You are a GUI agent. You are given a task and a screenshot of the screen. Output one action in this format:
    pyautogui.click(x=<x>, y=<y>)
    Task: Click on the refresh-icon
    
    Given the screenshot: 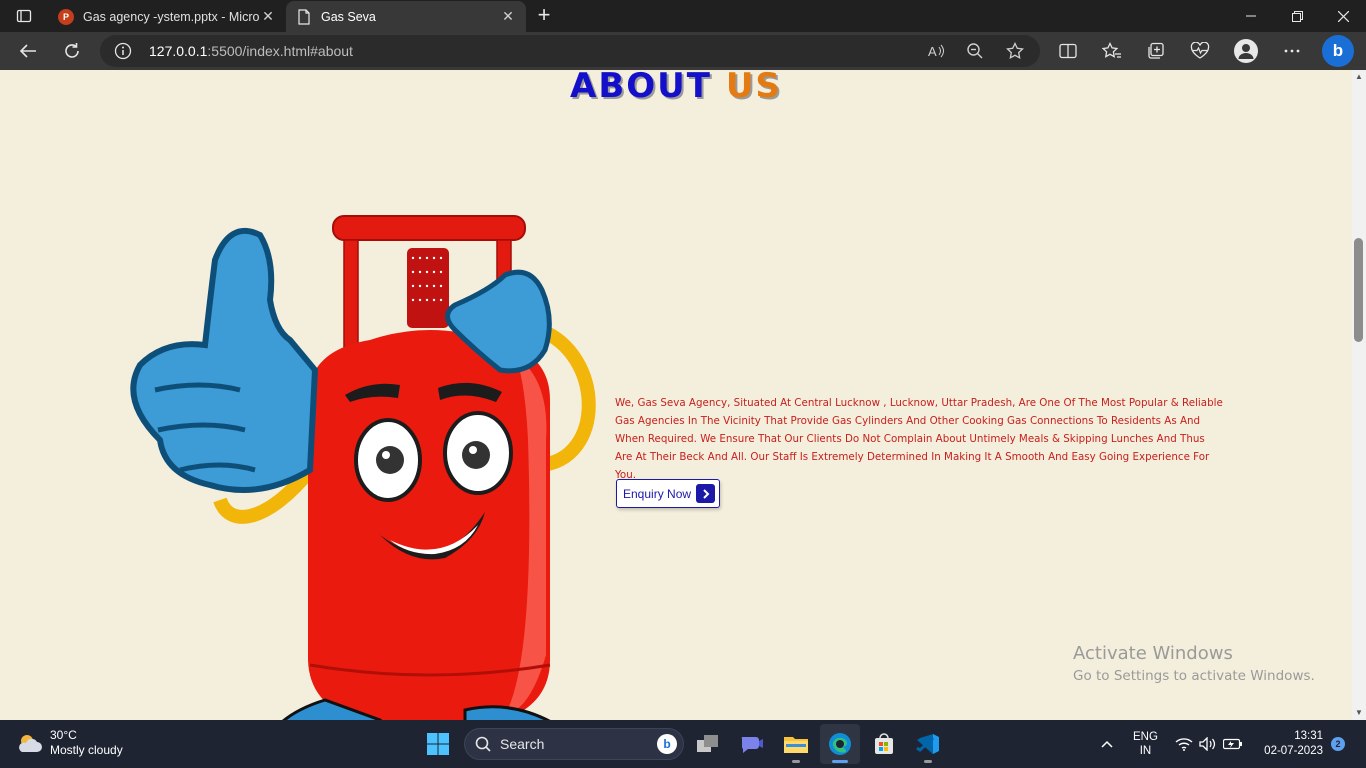 What is the action you would take?
    pyautogui.click(x=72, y=50)
    